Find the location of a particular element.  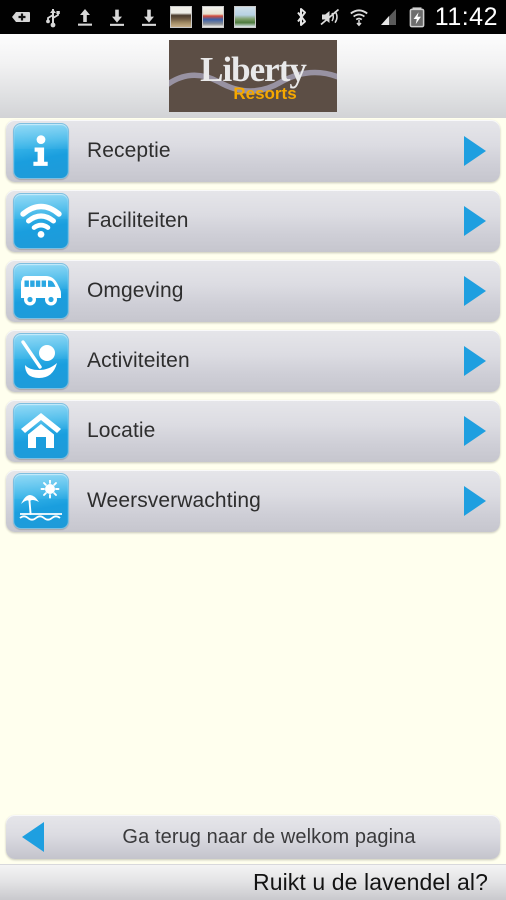

menu-item-label: Locatie is located at coordinates (121, 430).